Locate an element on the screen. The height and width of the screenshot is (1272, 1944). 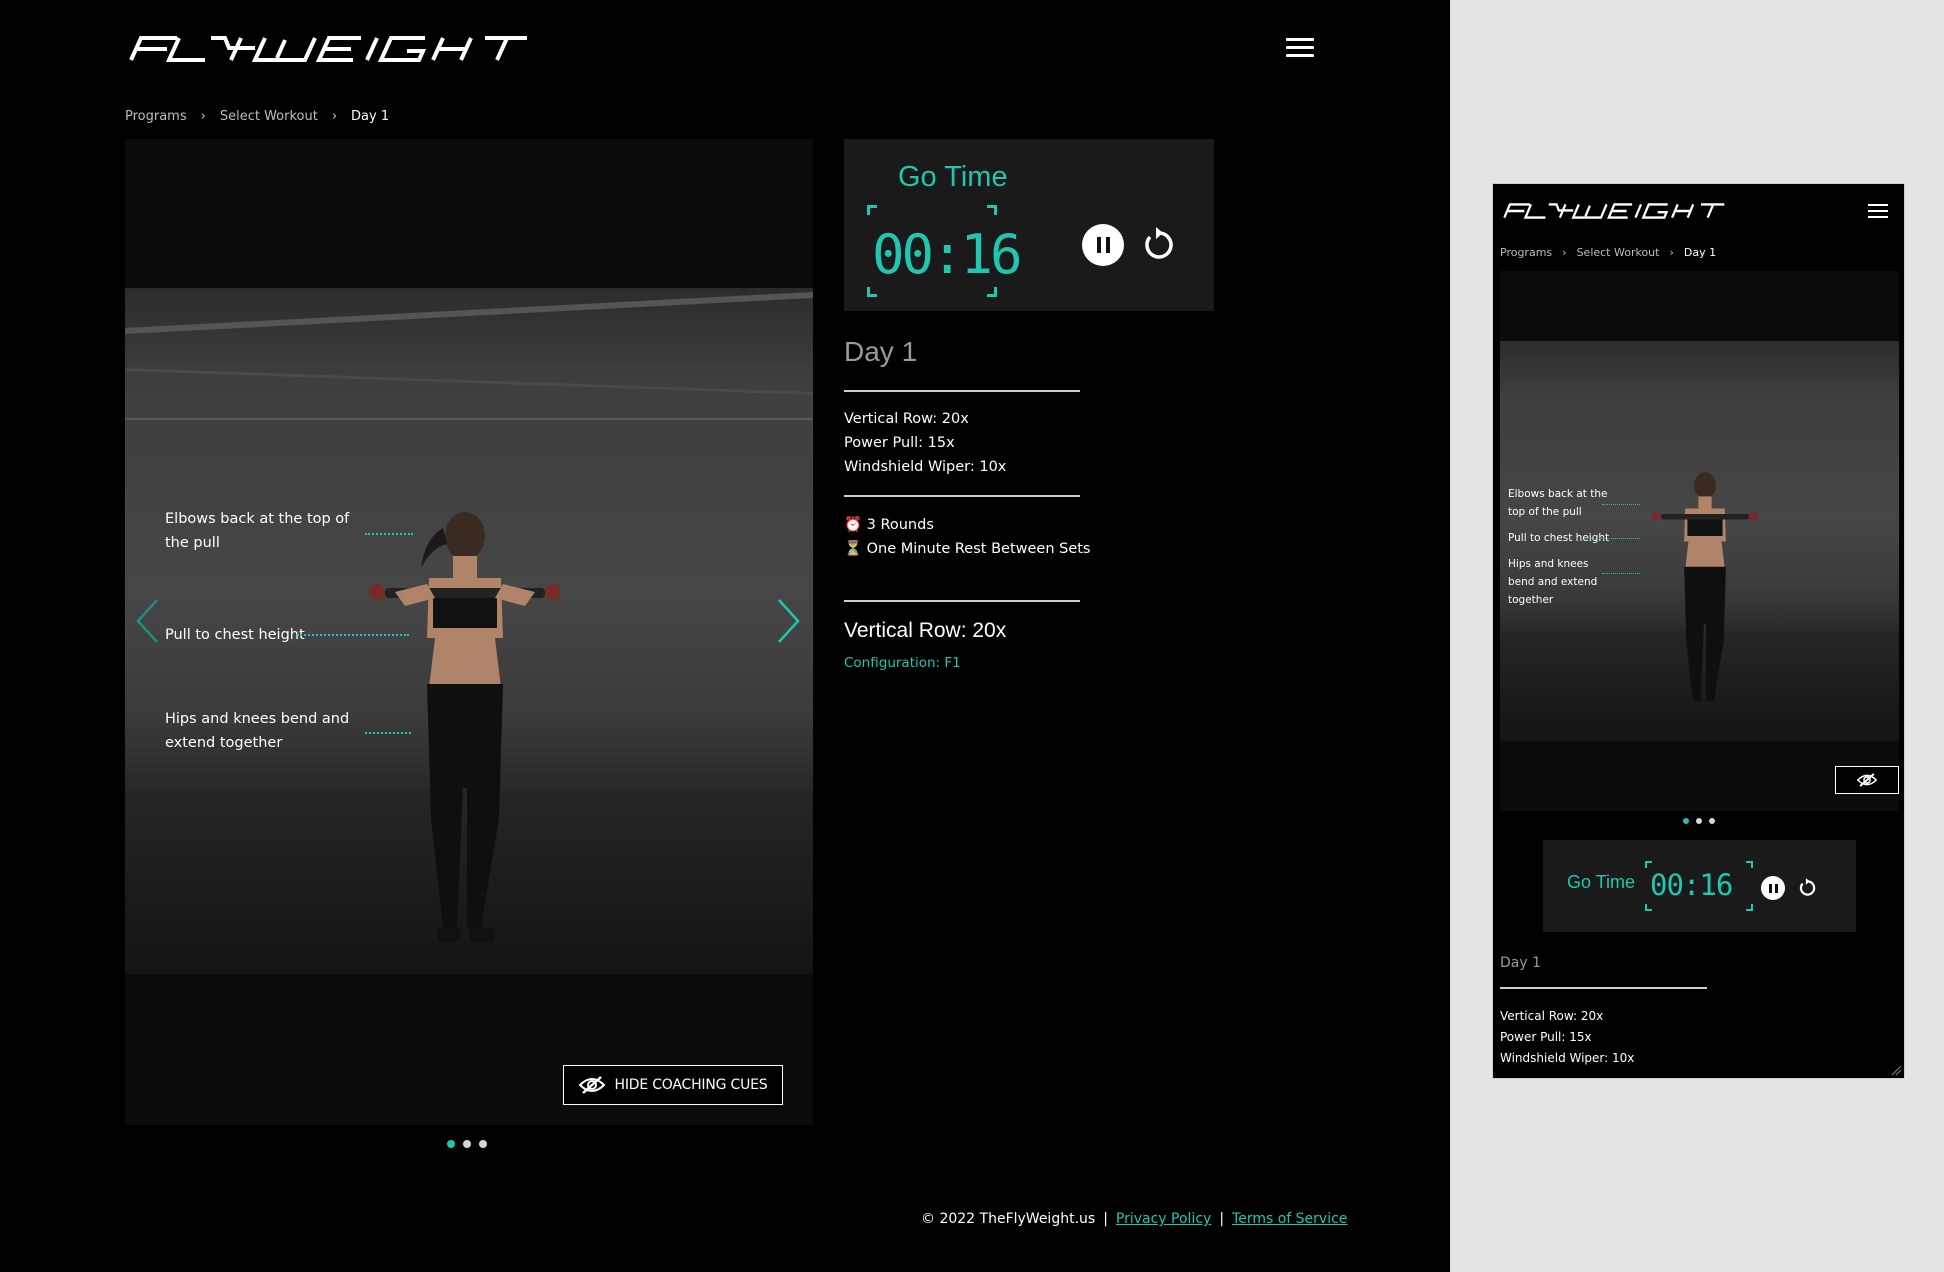
carousel-prev-arrow-icon is located at coordinates (147, 621).